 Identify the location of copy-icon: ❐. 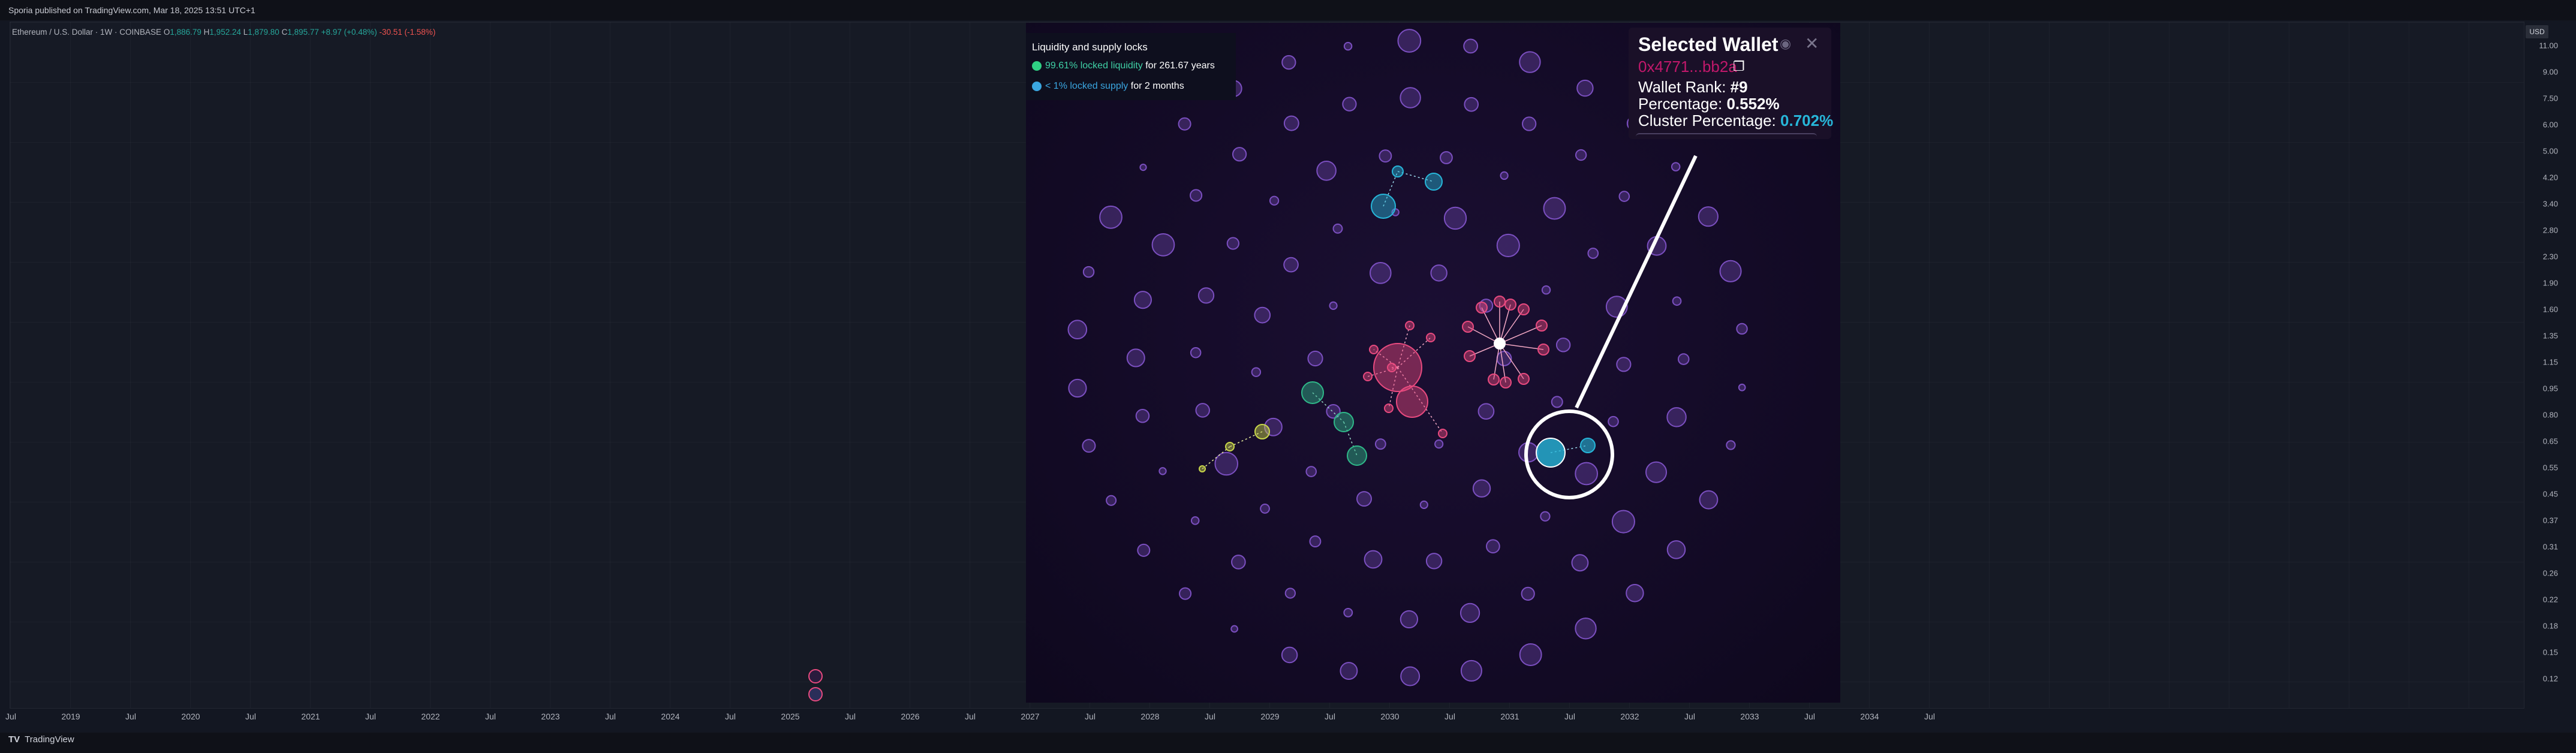
(1739, 66).